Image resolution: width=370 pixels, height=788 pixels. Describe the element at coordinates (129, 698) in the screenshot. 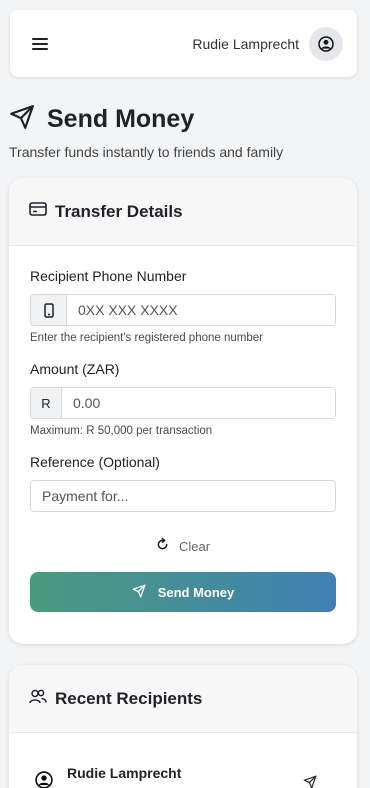

I see `card-title: Recent Recipients` at that location.